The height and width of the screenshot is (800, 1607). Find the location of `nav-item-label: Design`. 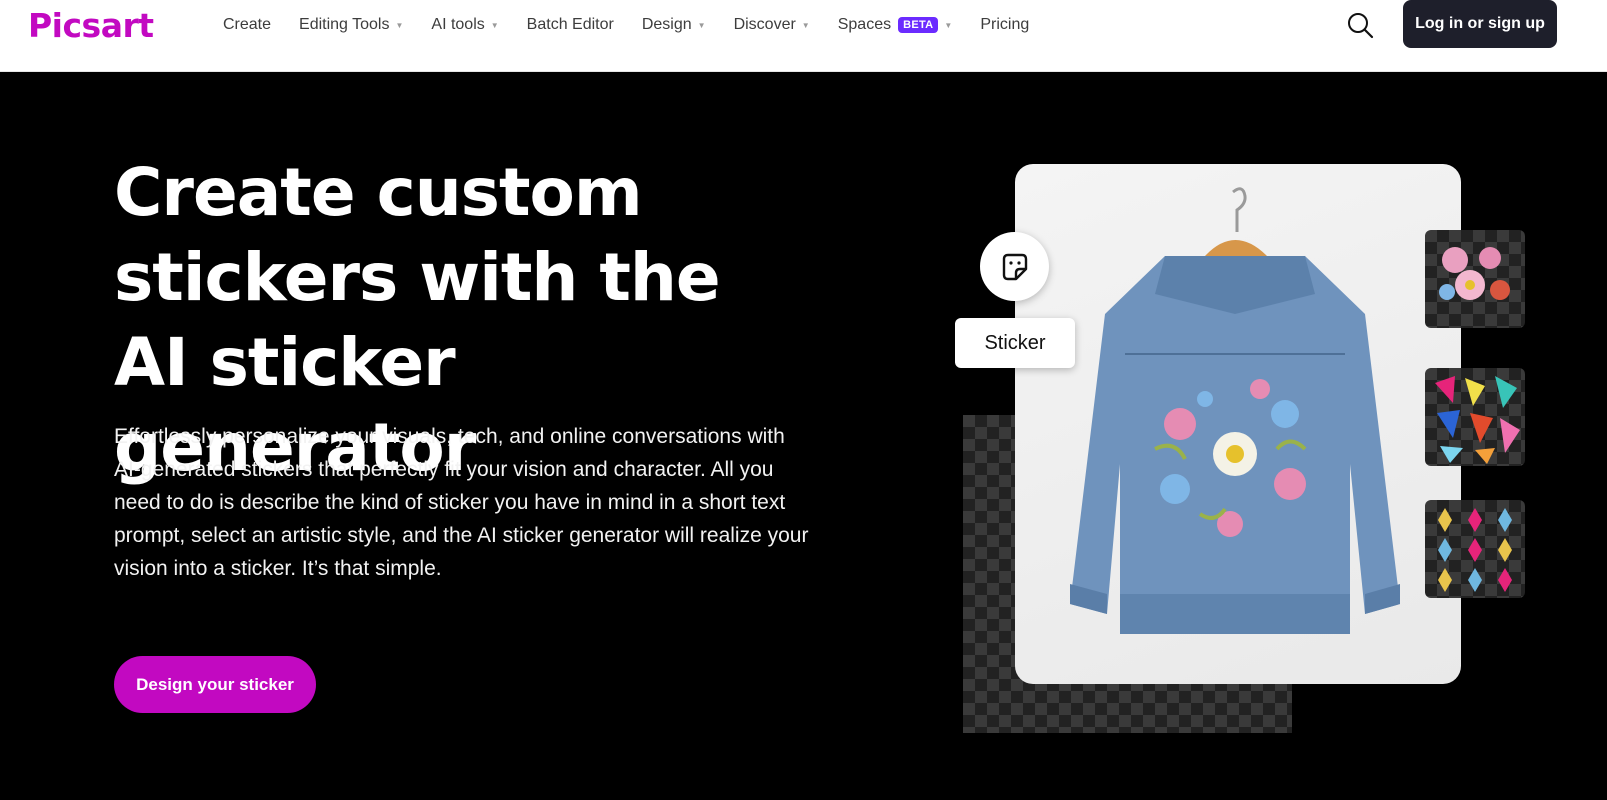

nav-item-label: Design is located at coordinates (666, 24).